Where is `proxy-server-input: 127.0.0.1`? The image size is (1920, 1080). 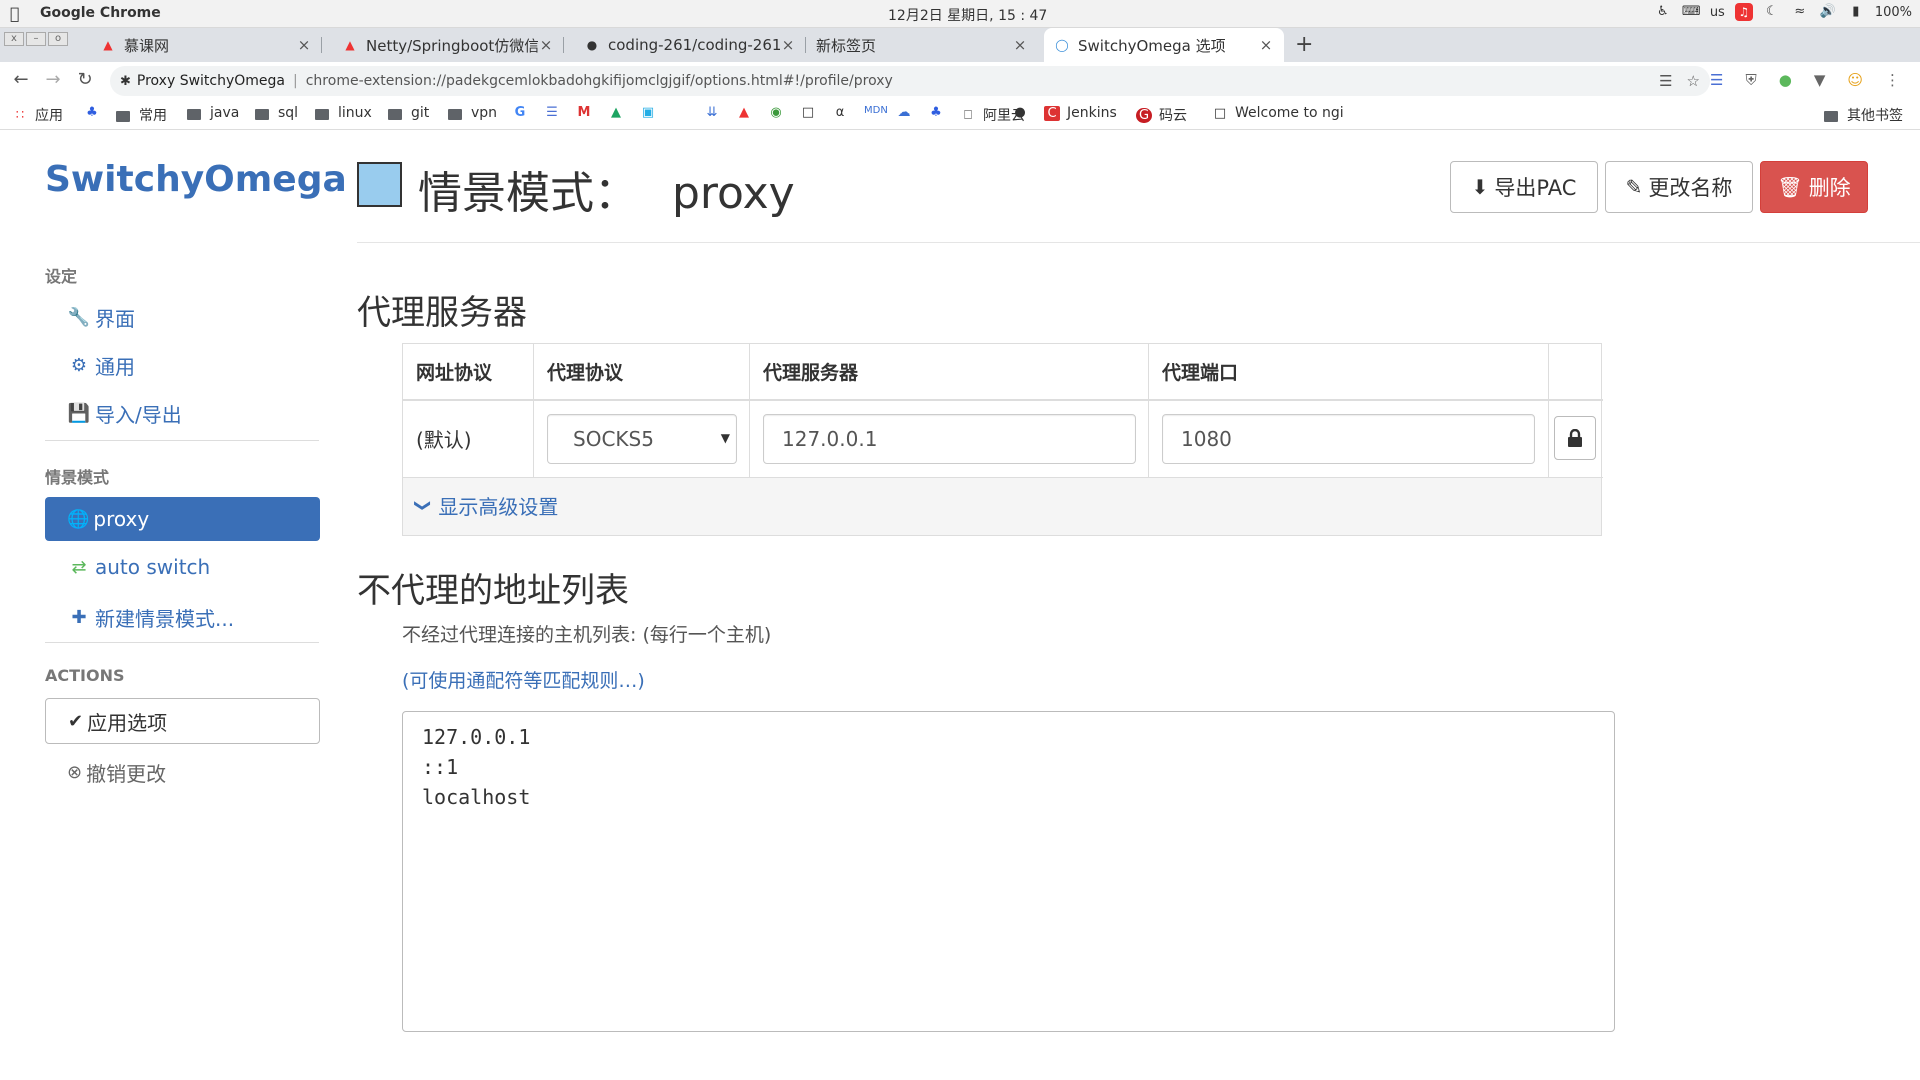 proxy-server-input: 127.0.0.1 is located at coordinates (949, 439).